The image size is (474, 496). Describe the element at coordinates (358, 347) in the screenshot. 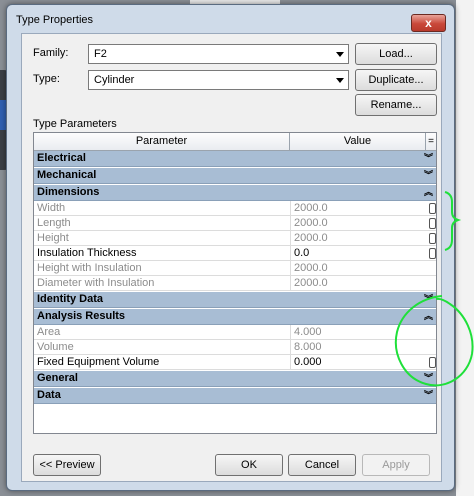

I see `param-value-cell: 8.000` at that location.